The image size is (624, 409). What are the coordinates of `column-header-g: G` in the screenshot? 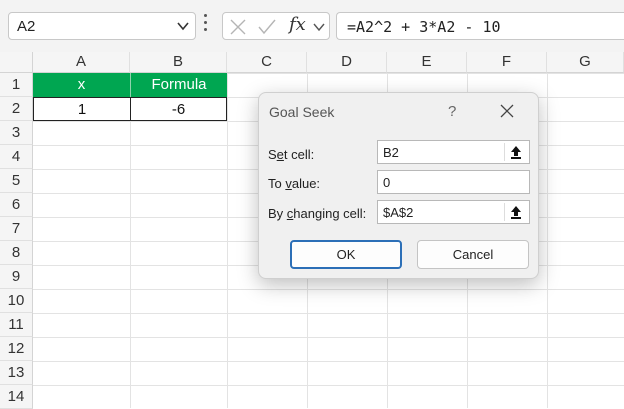 It's located at (585, 62).